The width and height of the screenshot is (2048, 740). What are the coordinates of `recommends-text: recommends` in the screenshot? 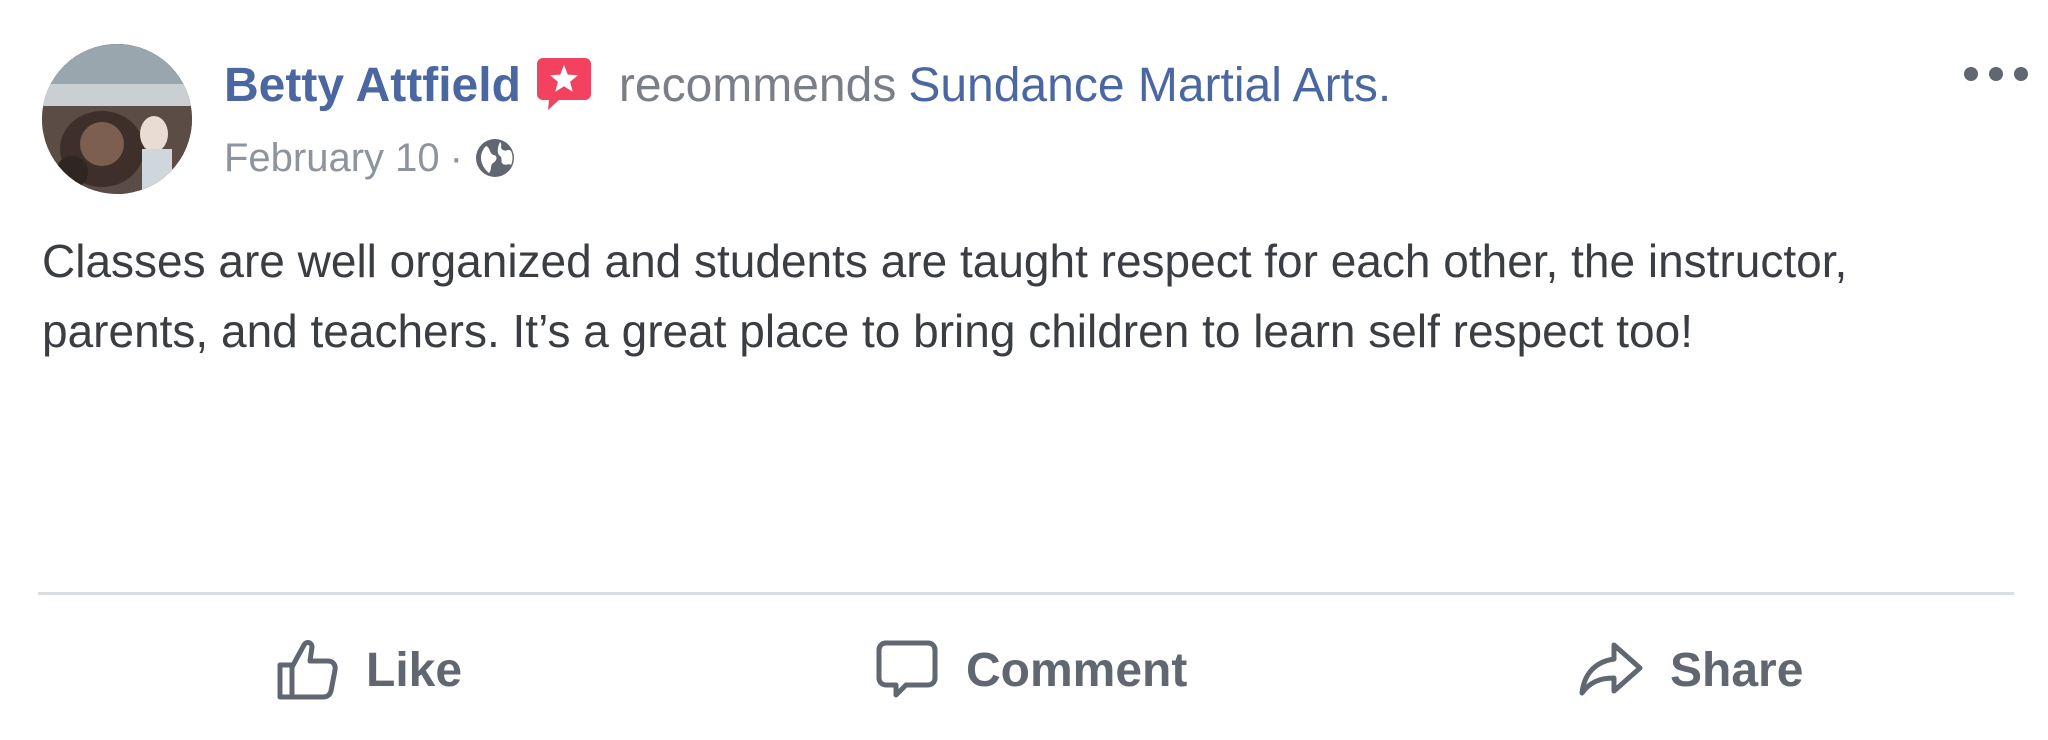 It's located at (757, 85).